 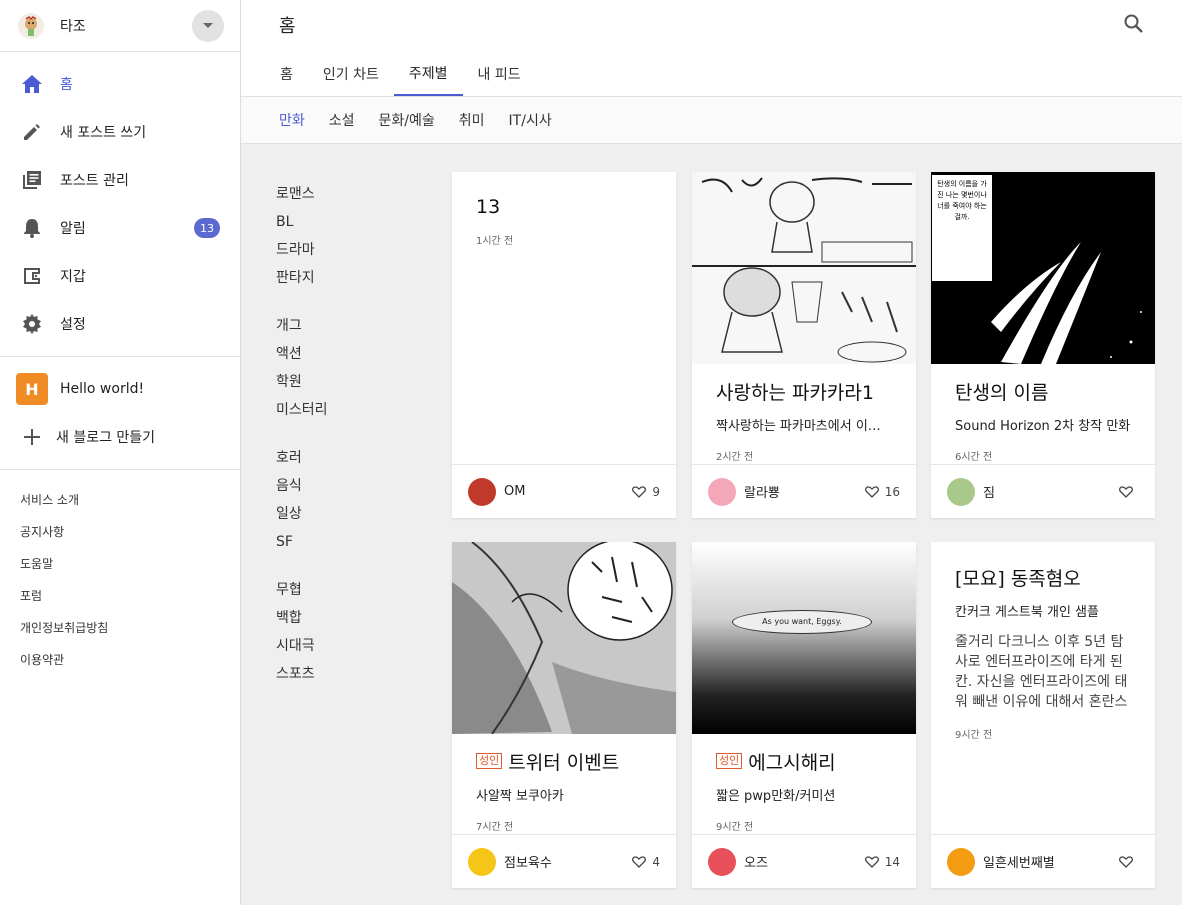 What do you see at coordinates (73, 26) in the screenshot?
I see `username: 타조` at bounding box center [73, 26].